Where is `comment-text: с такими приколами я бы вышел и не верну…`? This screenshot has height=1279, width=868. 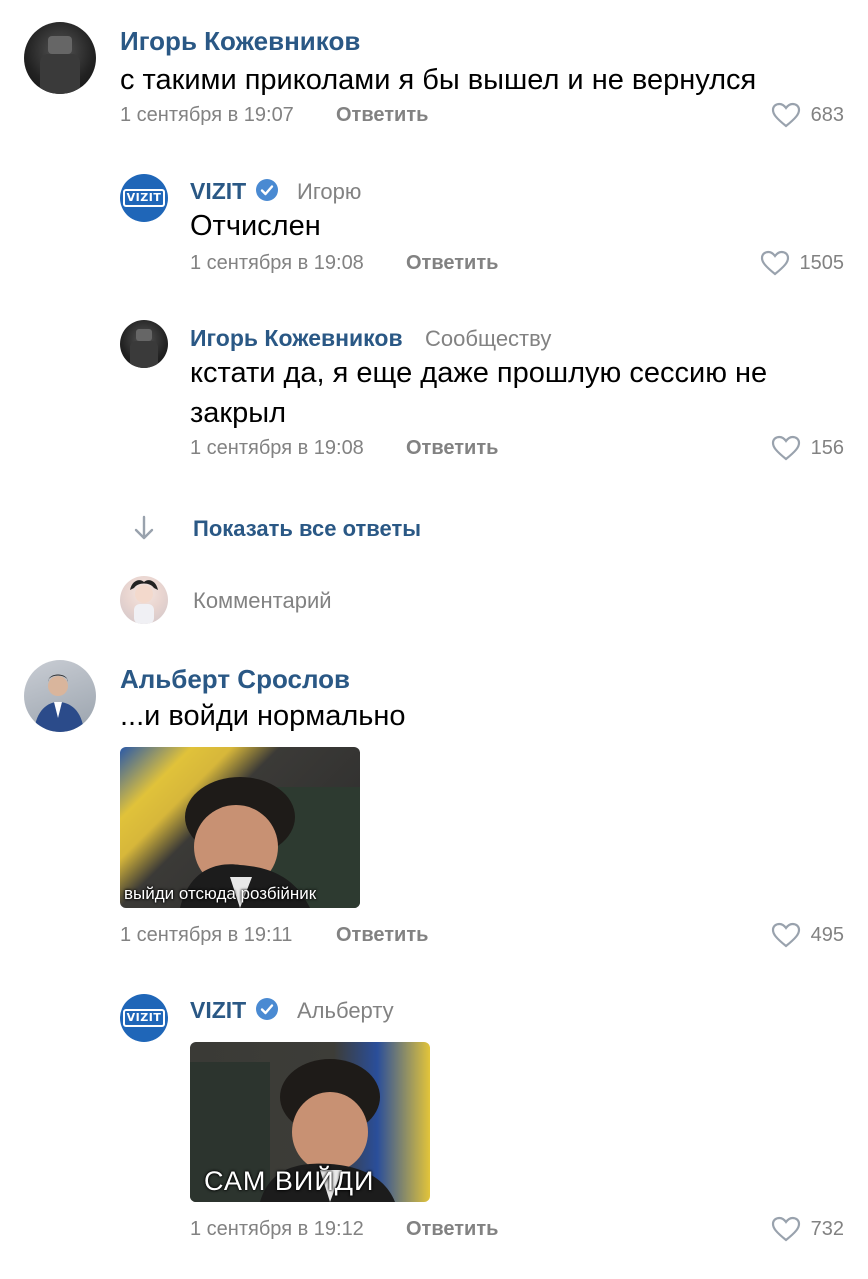 comment-text: с такими приколами я бы вышел и не верну… is located at coordinates (438, 80).